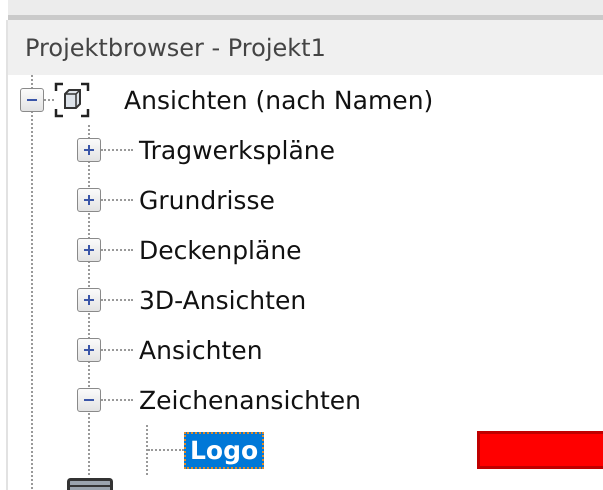 The image size is (603, 490). What do you see at coordinates (207, 200) in the screenshot?
I see `tree-item: Grundrisse` at bounding box center [207, 200].